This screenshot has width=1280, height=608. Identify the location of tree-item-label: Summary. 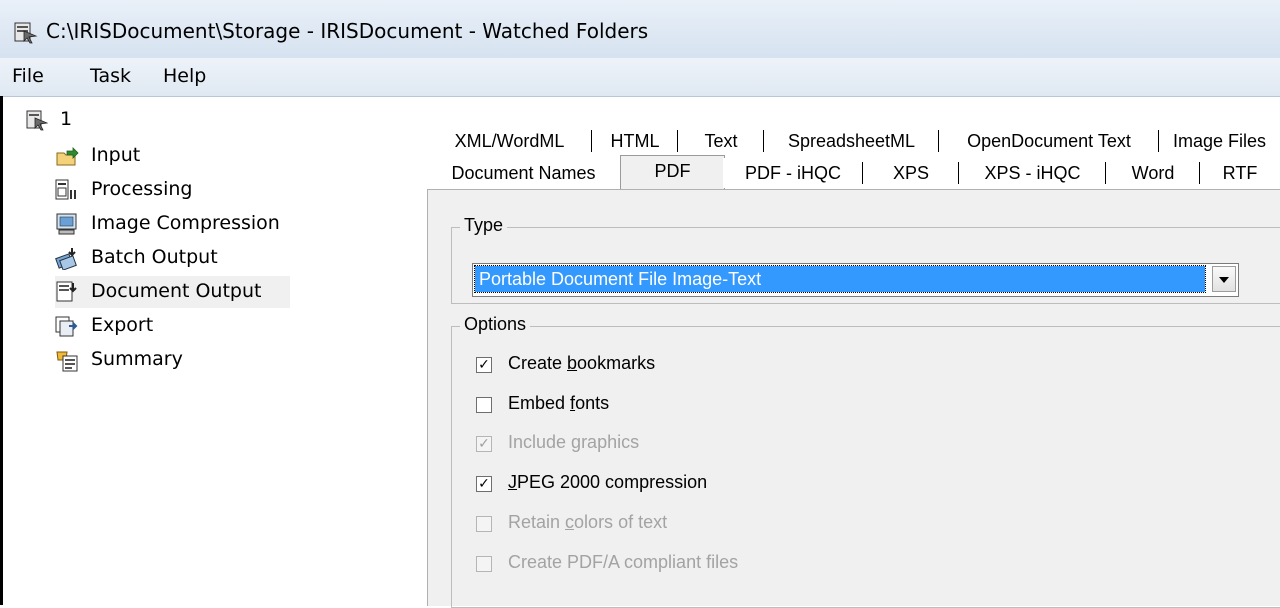
(137, 359).